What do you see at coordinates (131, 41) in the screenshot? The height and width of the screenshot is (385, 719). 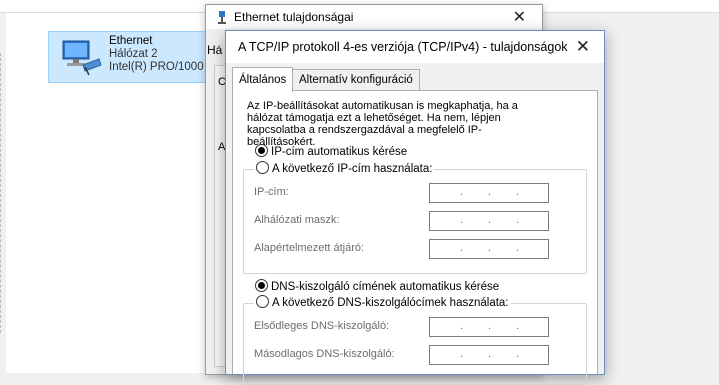 I see `adapter-name: Ethernet` at bounding box center [131, 41].